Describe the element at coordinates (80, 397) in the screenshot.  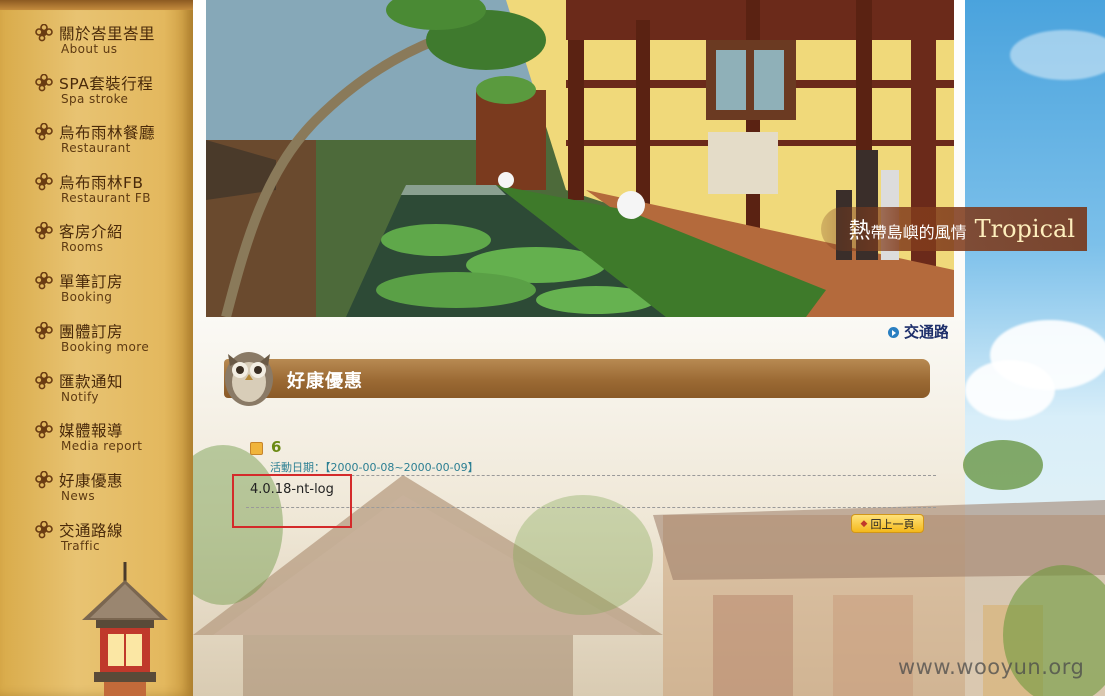
I see `sidebar-item-subtitle: Notify` at that location.